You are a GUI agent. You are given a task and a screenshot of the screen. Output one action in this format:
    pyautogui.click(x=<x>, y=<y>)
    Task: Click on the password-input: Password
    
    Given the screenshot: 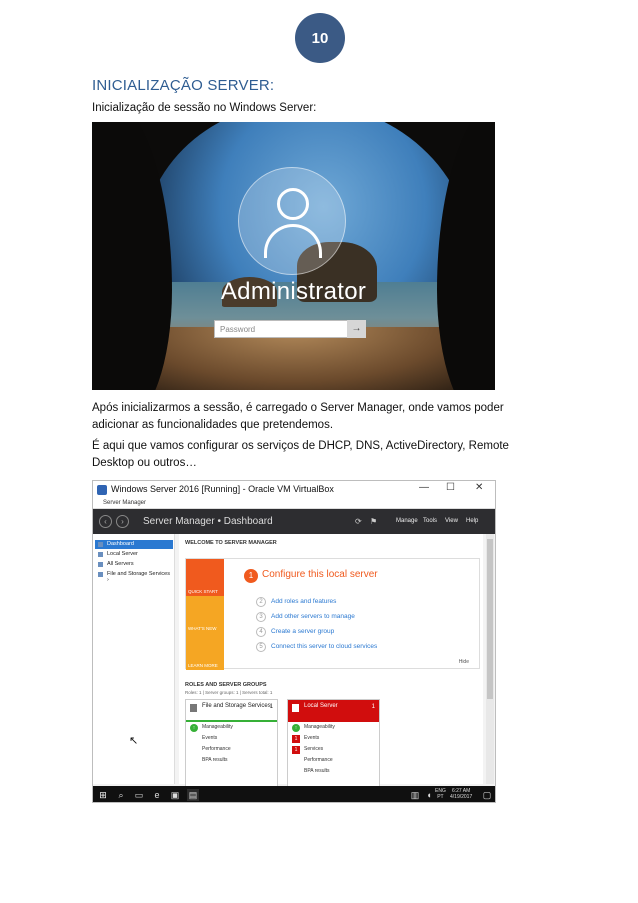 What is the action you would take?
    pyautogui.click(x=290, y=329)
    